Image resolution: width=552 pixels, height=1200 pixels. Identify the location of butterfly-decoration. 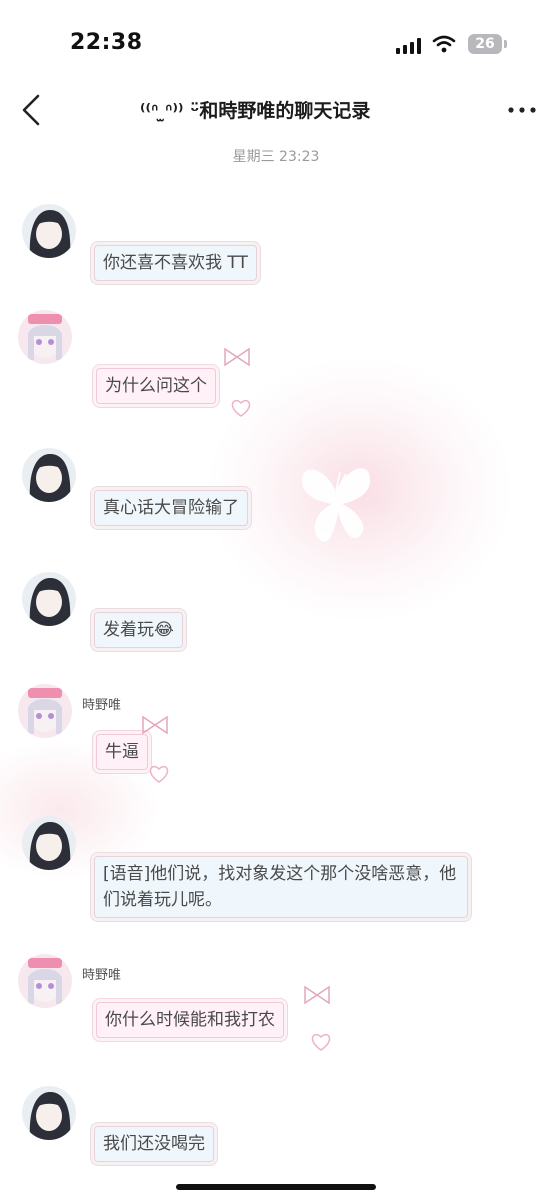
(336, 505).